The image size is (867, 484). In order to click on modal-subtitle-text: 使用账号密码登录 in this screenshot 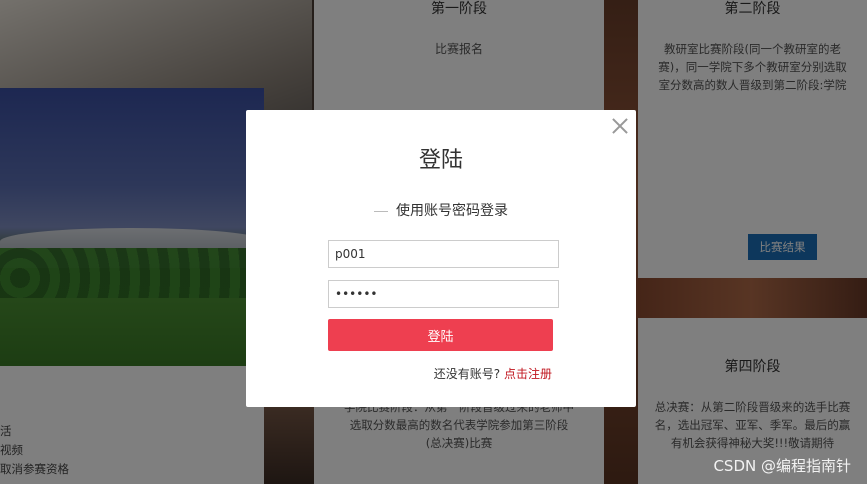, I will do `click(452, 211)`.